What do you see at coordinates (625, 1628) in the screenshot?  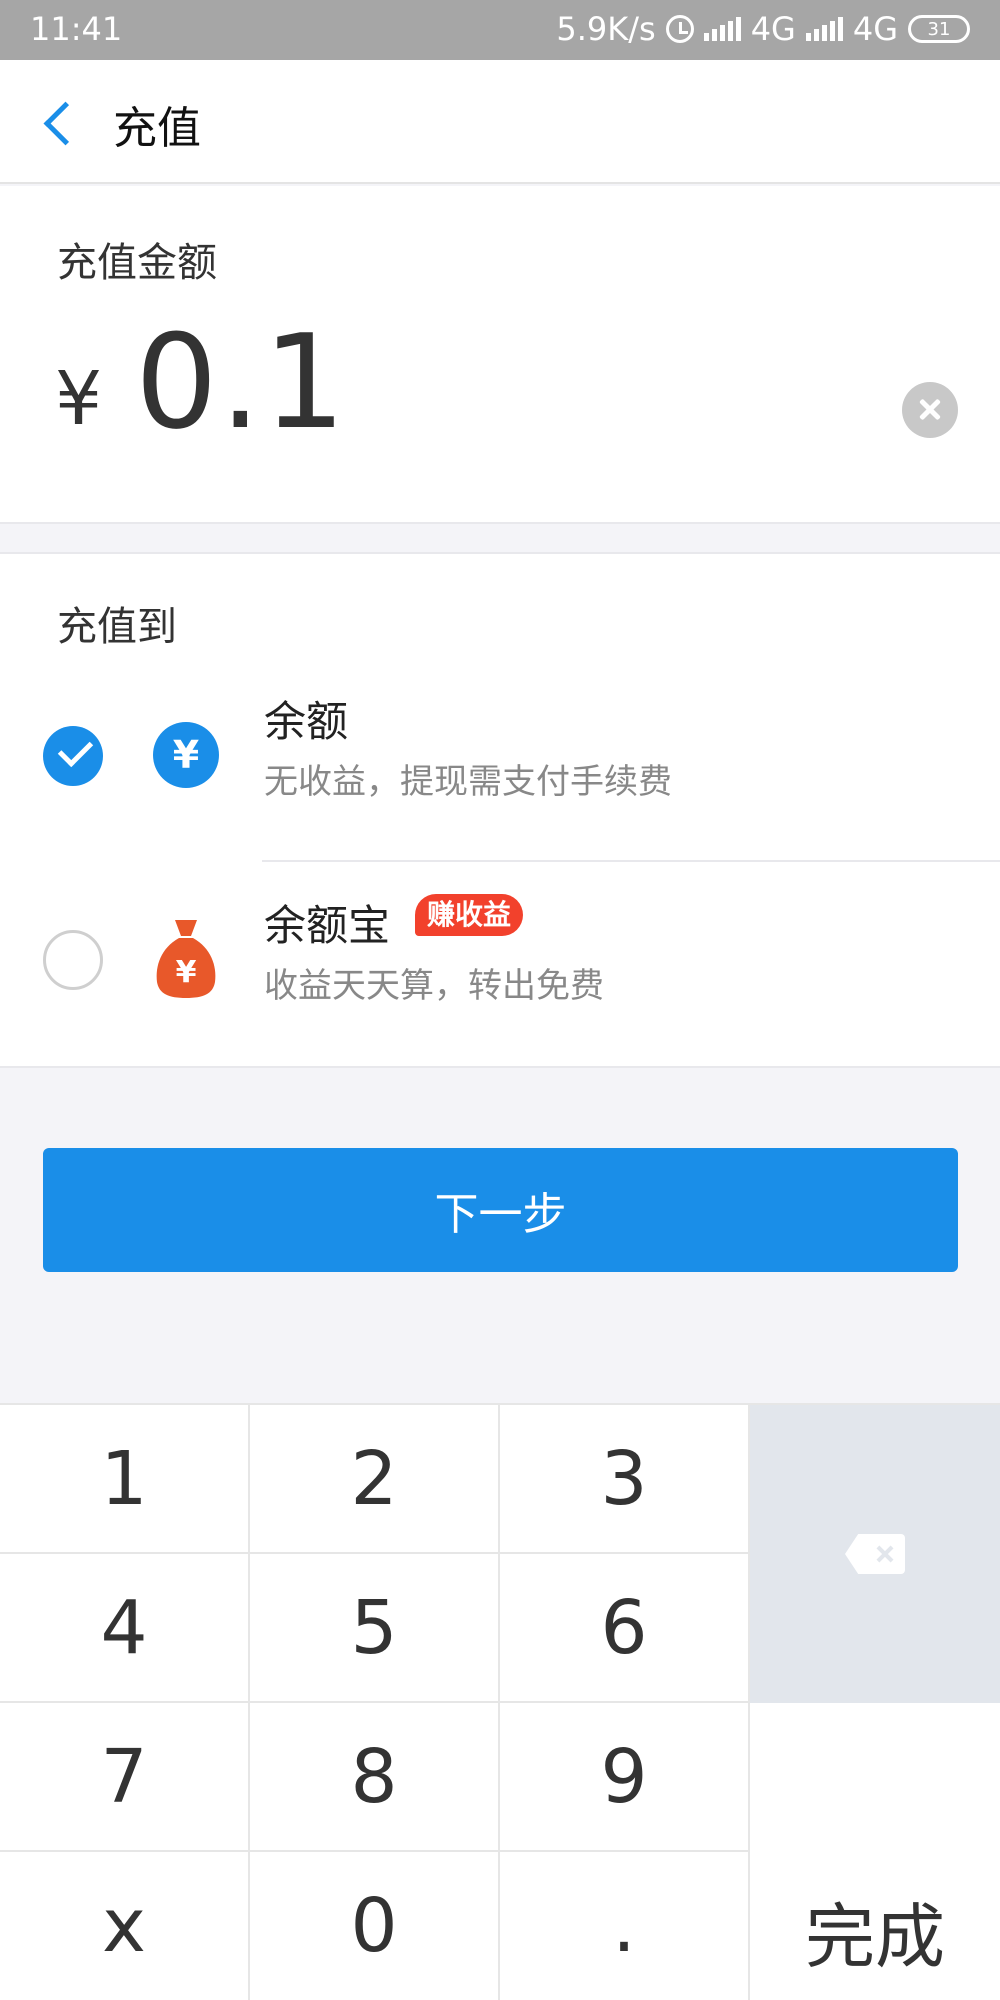 I see `key-6: 6` at bounding box center [625, 1628].